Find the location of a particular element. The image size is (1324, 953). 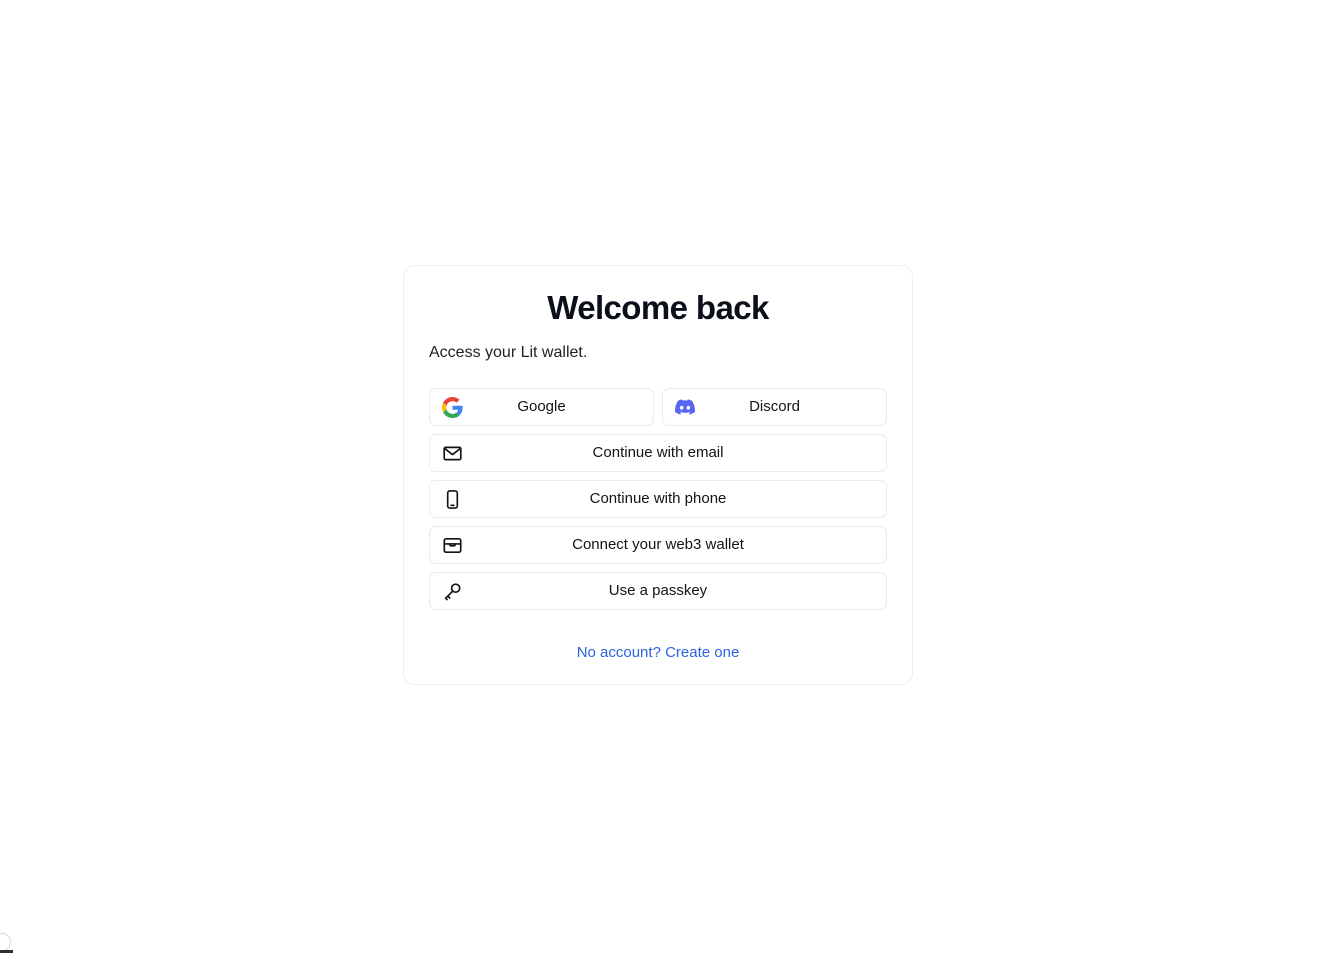

page-subtitle: Access your Lit wallet. is located at coordinates (508, 352).